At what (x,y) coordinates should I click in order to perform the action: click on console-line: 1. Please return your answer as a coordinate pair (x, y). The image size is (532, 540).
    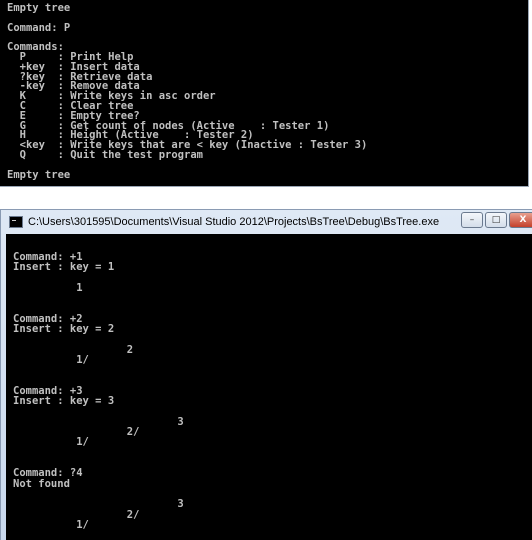
    Looking at the image, I should click on (48, 287).